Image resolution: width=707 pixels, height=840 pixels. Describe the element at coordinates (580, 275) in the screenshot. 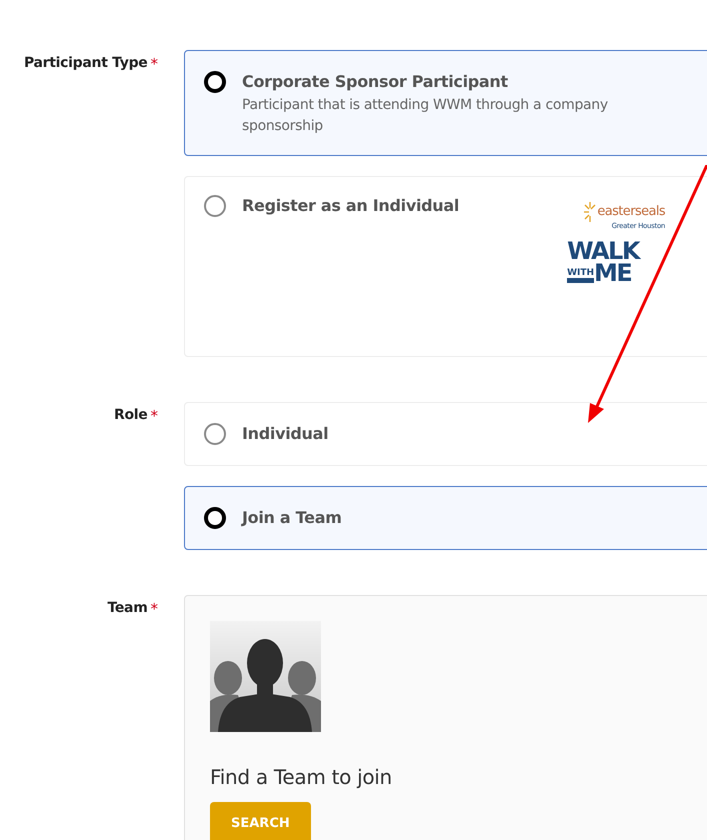

I see `logo-with: WITH` at that location.